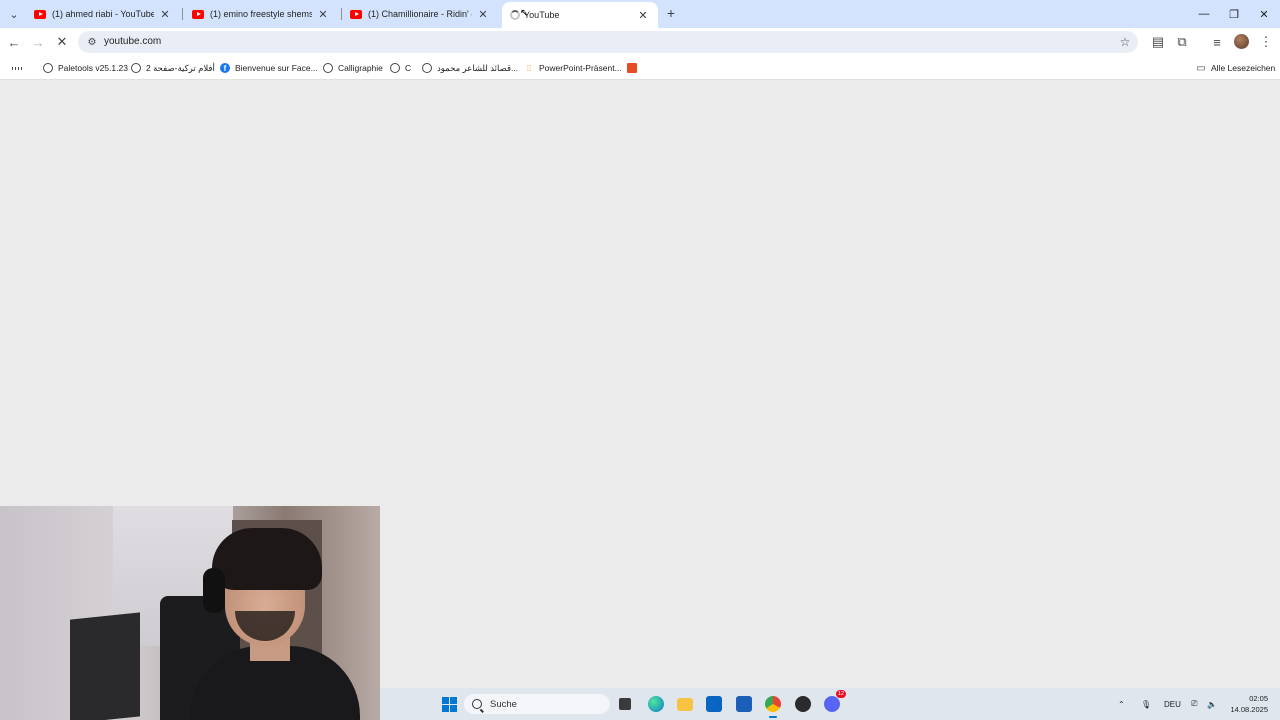  Describe the element at coordinates (105, 666) in the screenshot. I see `webcam-monitor` at that location.